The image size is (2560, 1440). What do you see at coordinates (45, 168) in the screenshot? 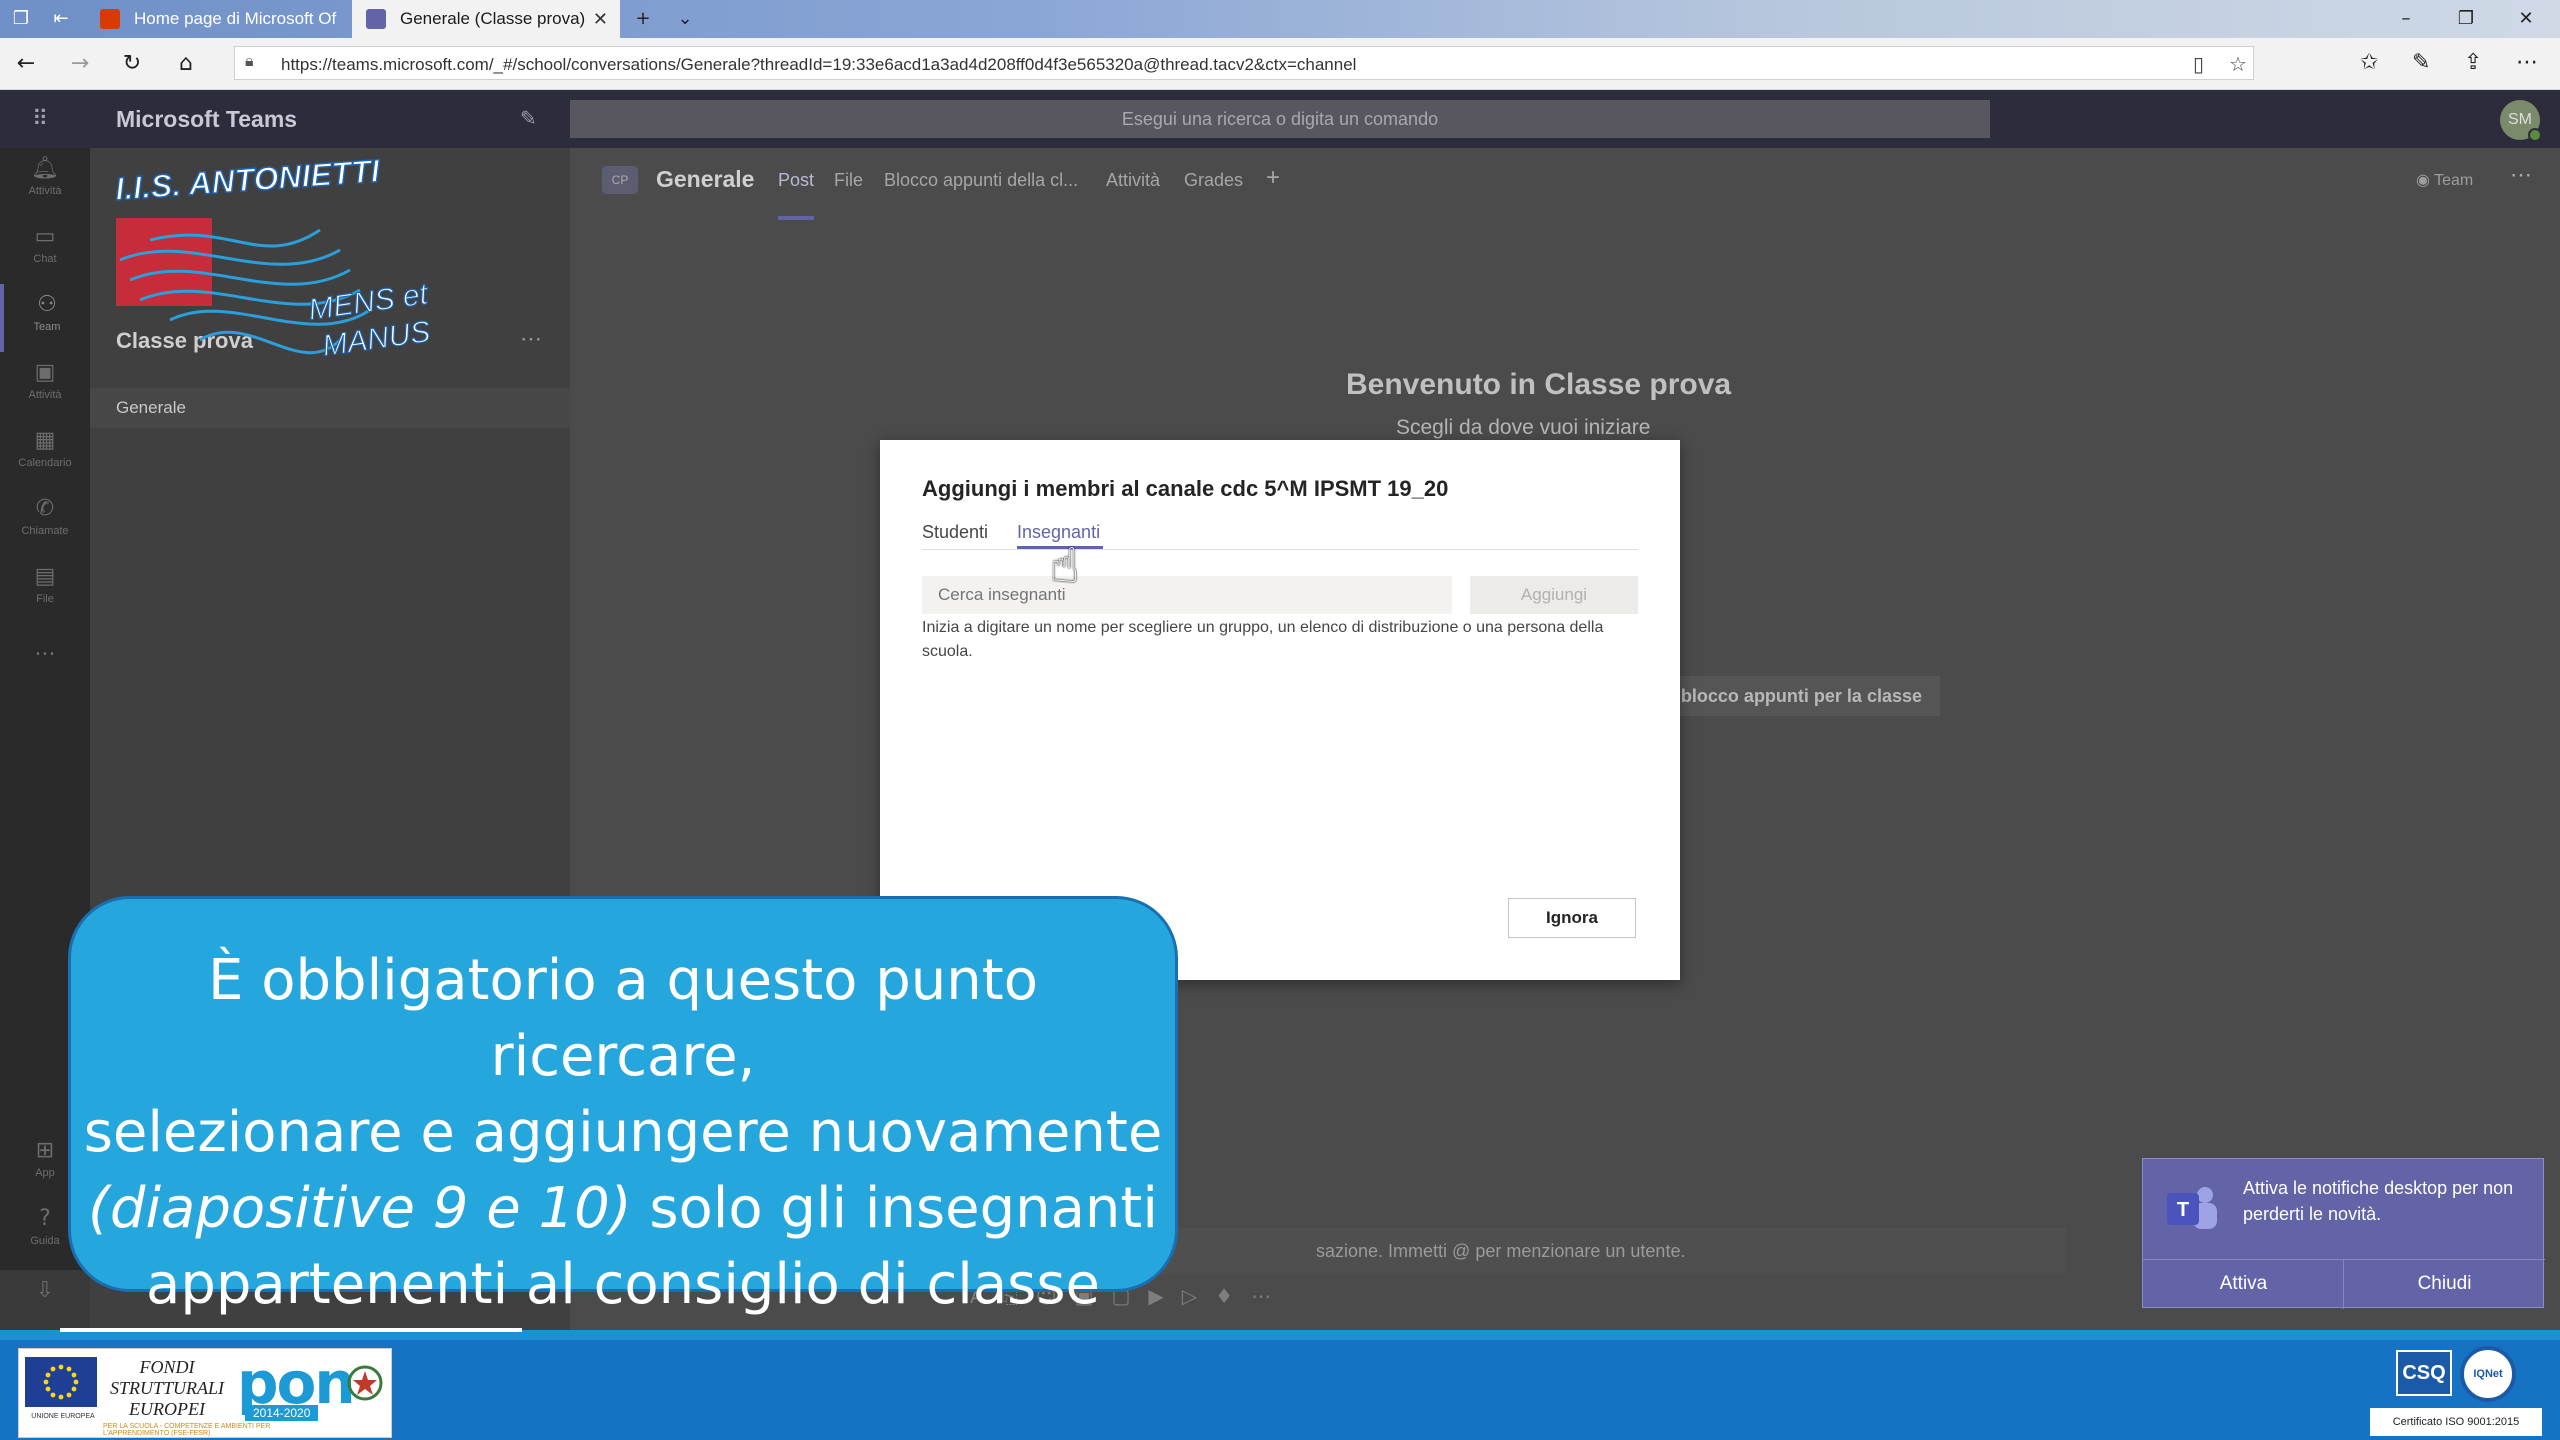
I see `bell-icon: 🔔︎` at bounding box center [45, 168].